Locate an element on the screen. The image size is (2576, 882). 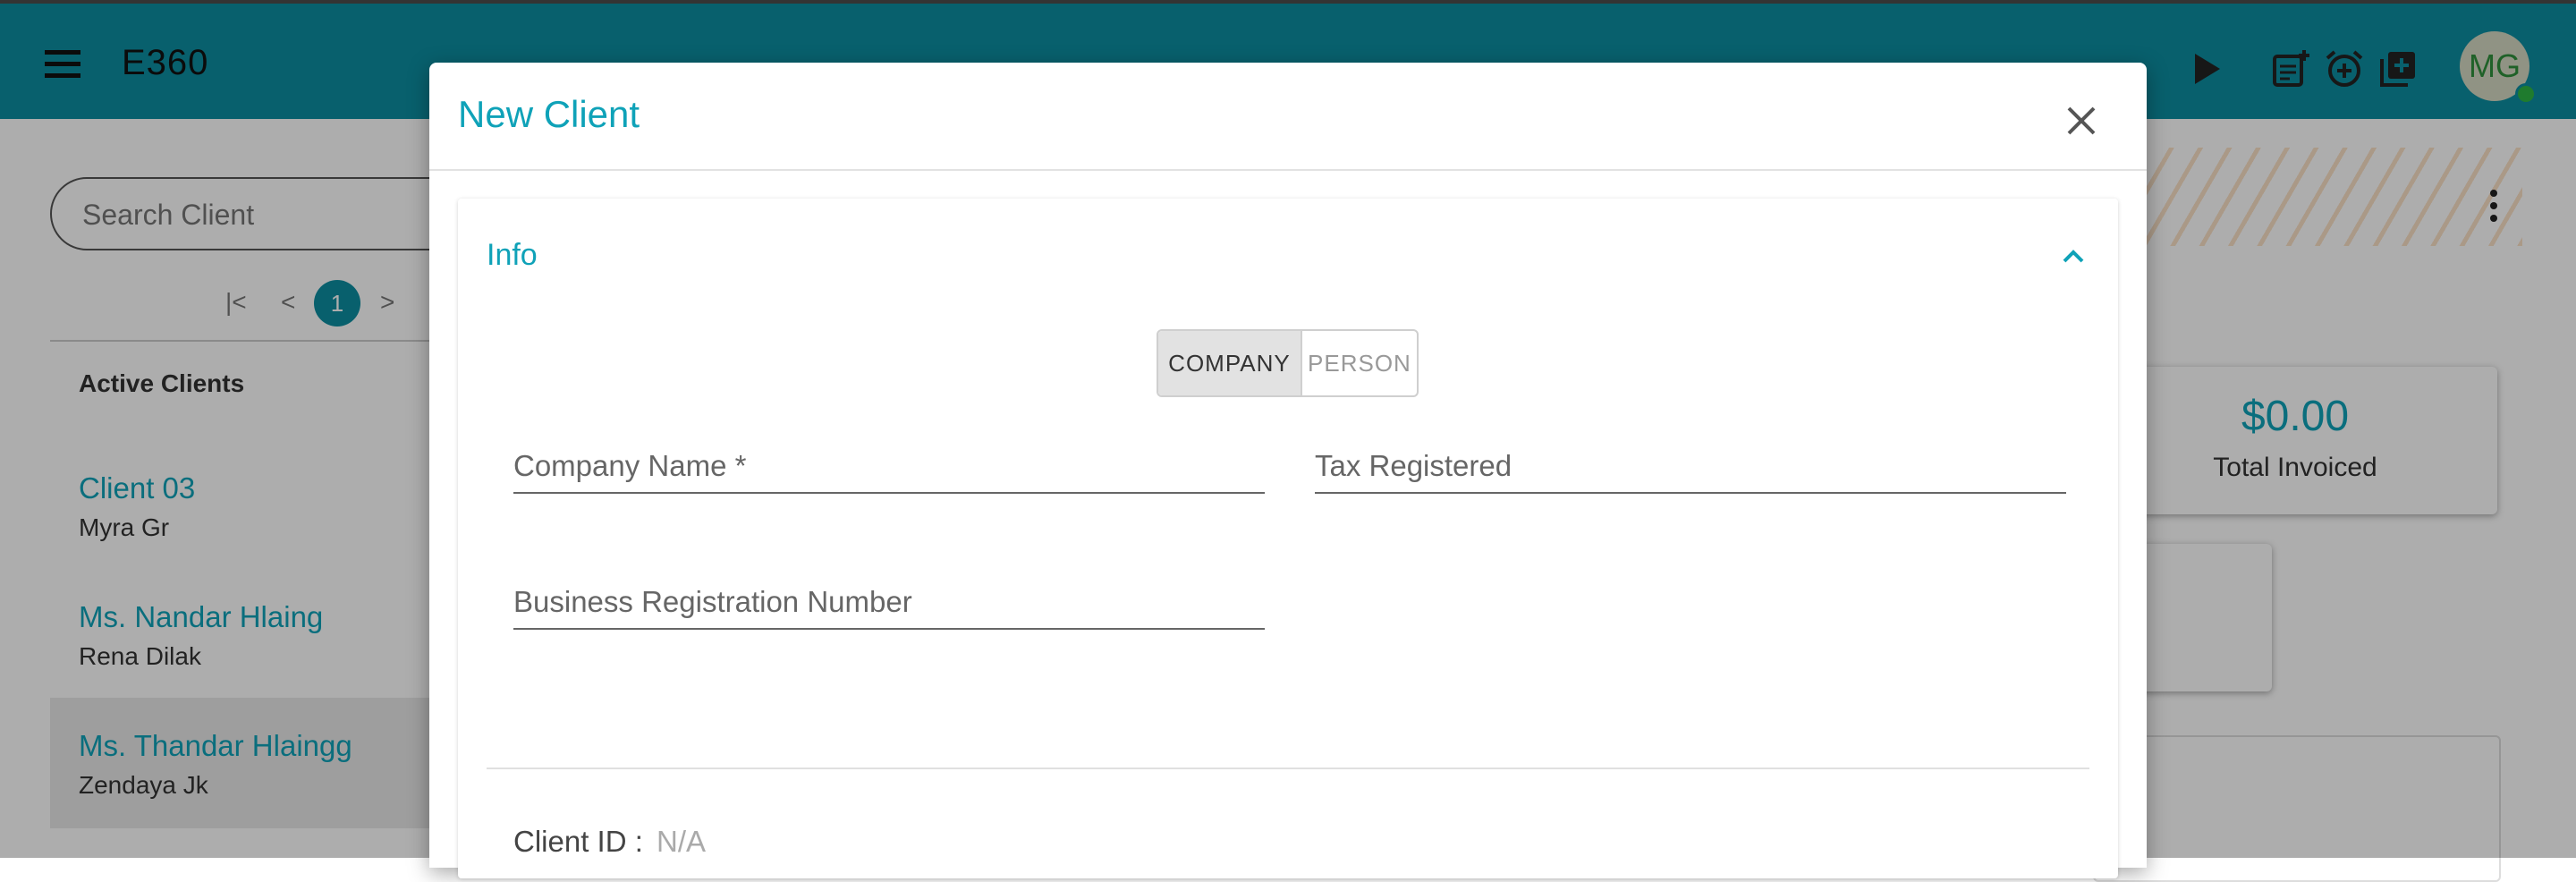
client-id-value: N/A is located at coordinates (682, 841).